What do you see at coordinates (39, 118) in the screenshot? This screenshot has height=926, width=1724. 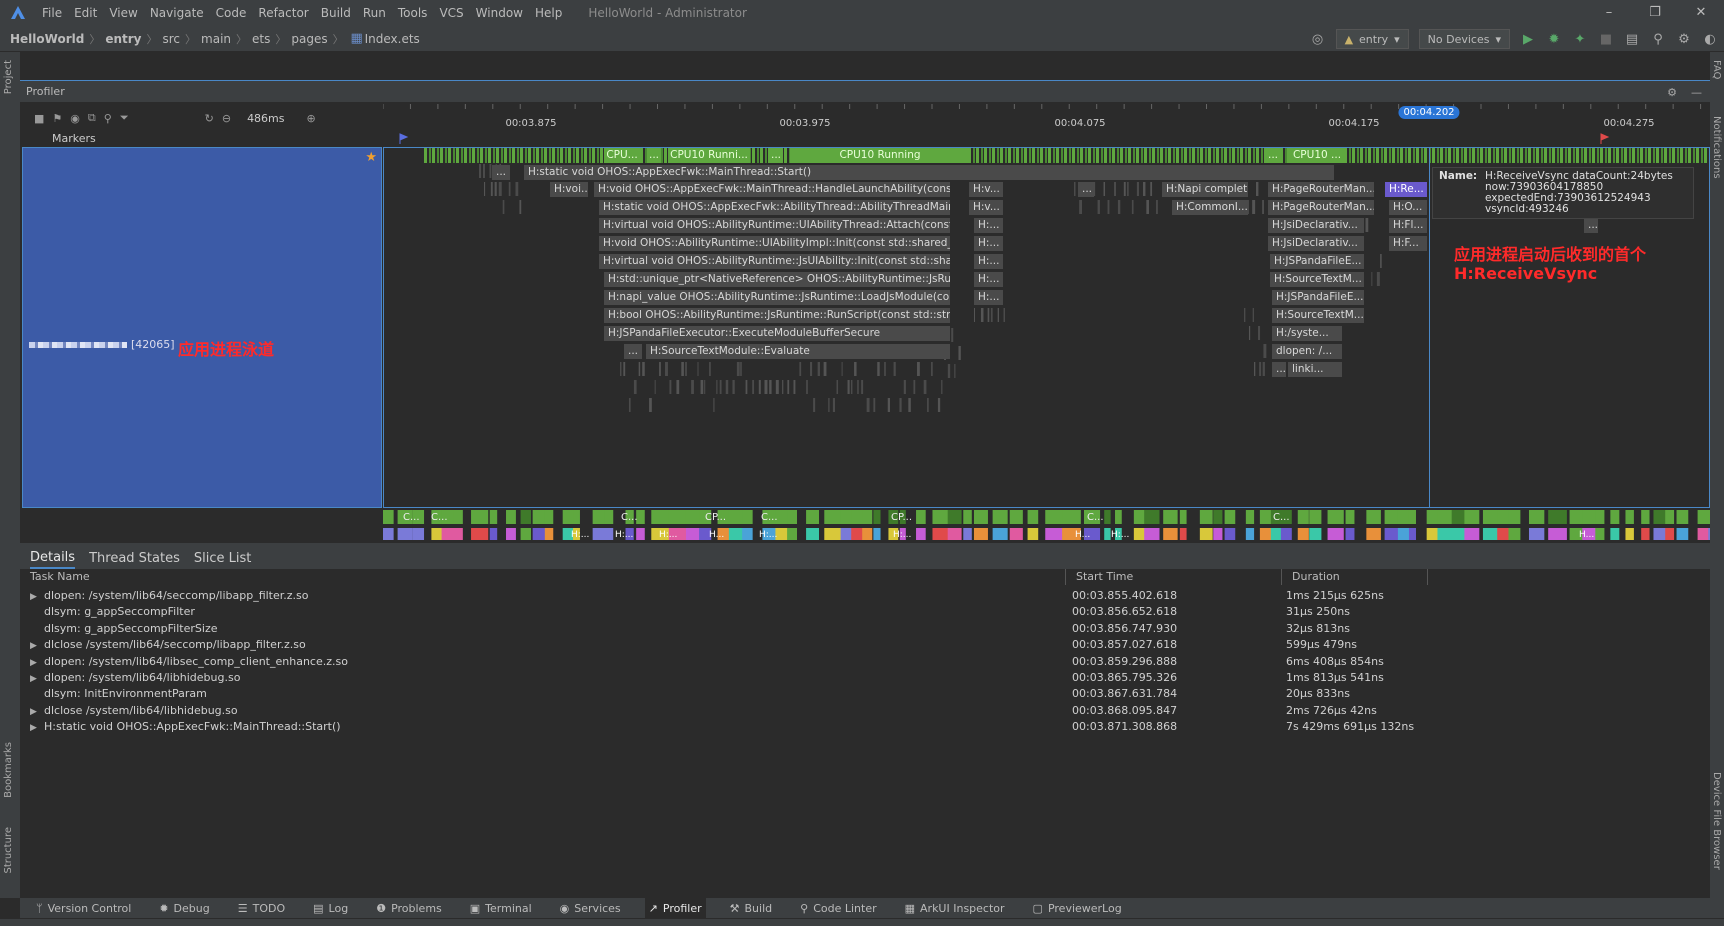 I see `stop-record-icon: ■` at bounding box center [39, 118].